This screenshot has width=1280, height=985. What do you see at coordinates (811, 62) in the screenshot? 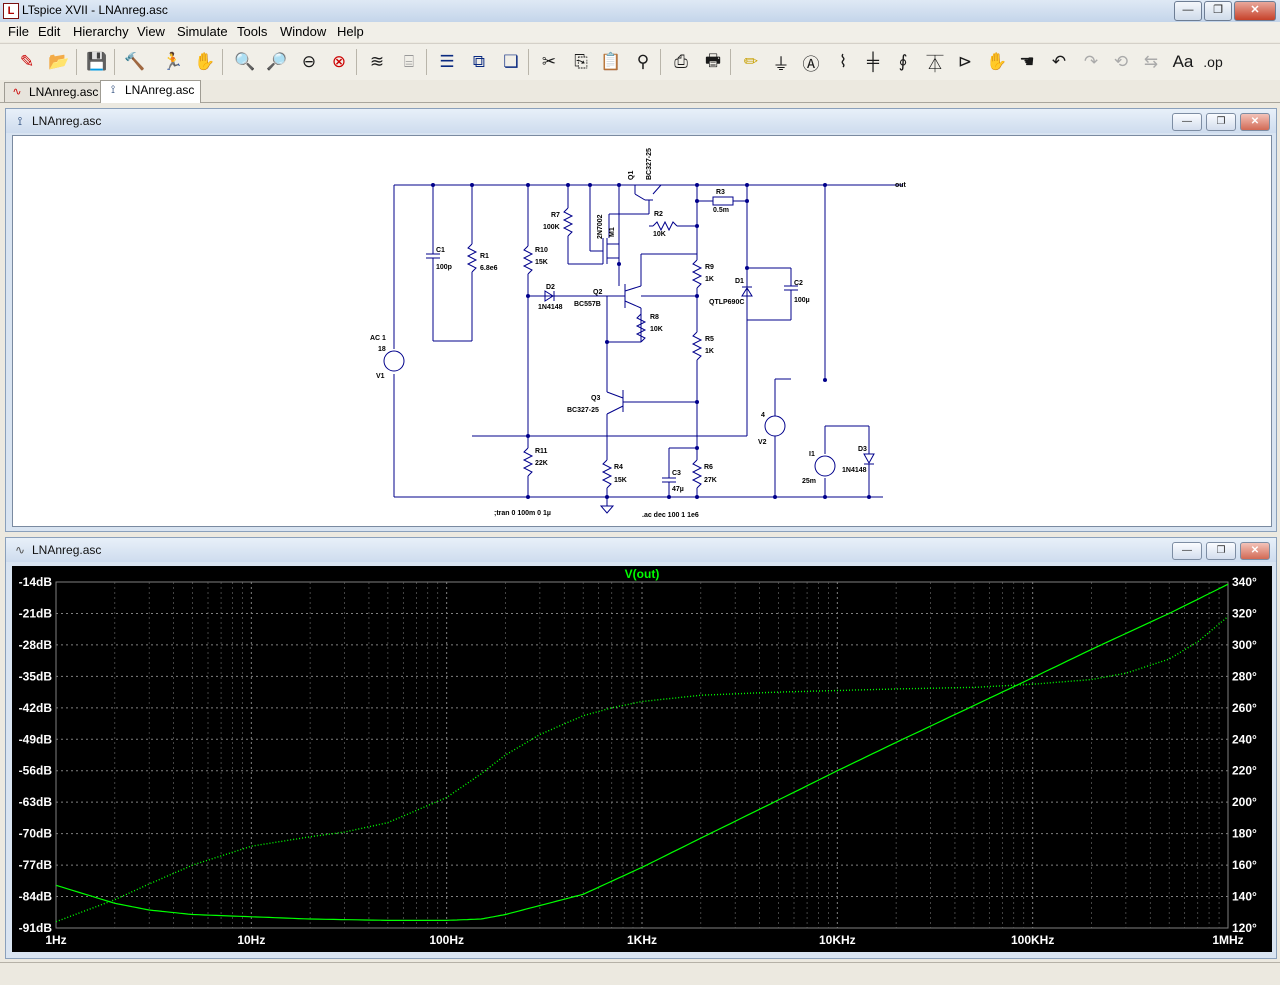
I see `label-net-icon: Ⓐ` at bounding box center [811, 62].